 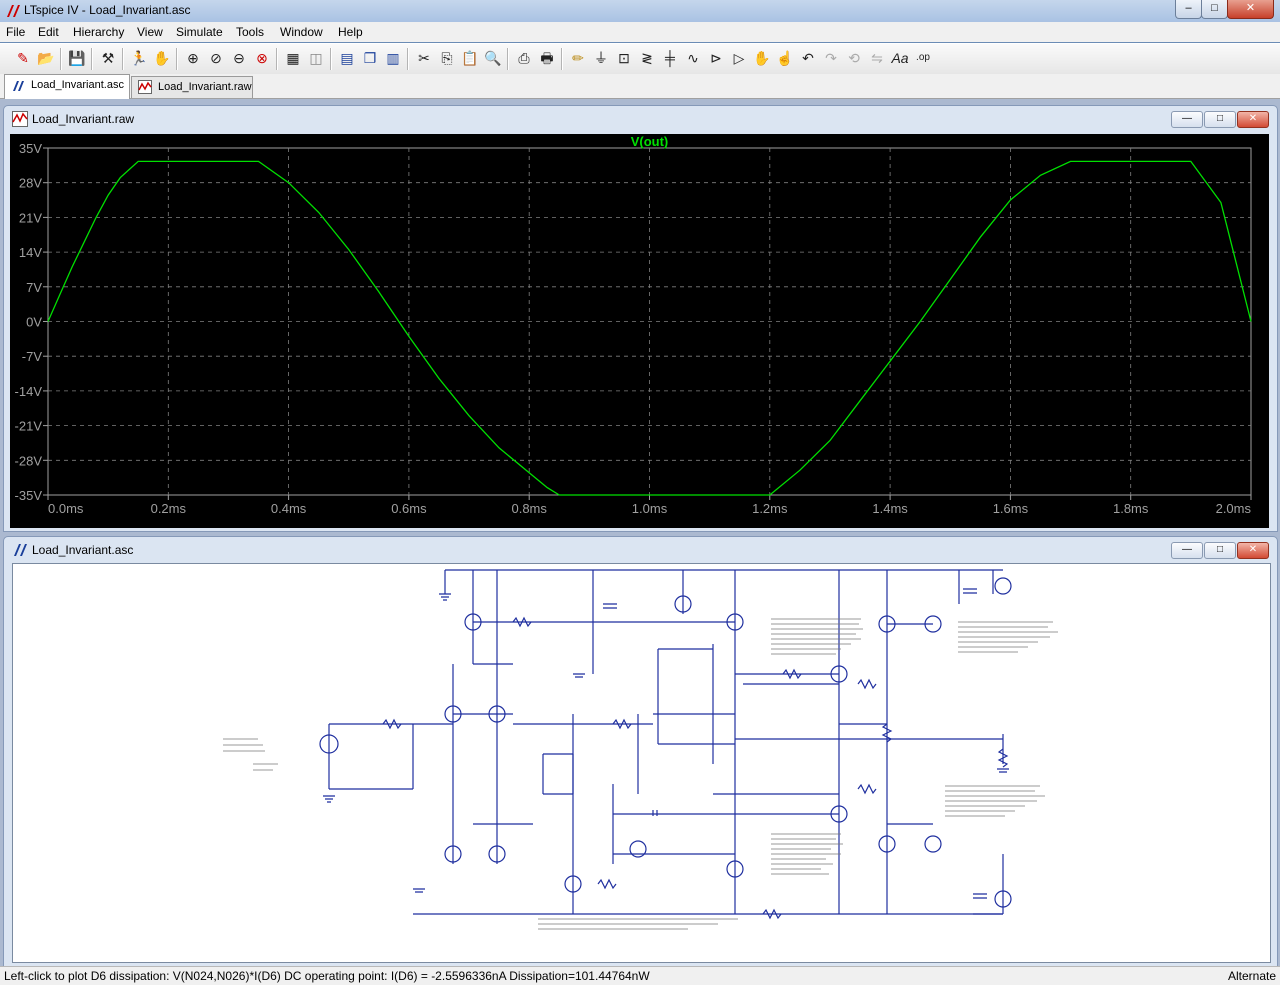 What do you see at coordinates (693, 58) in the screenshot?
I see `inductor-icon: ∿` at bounding box center [693, 58].